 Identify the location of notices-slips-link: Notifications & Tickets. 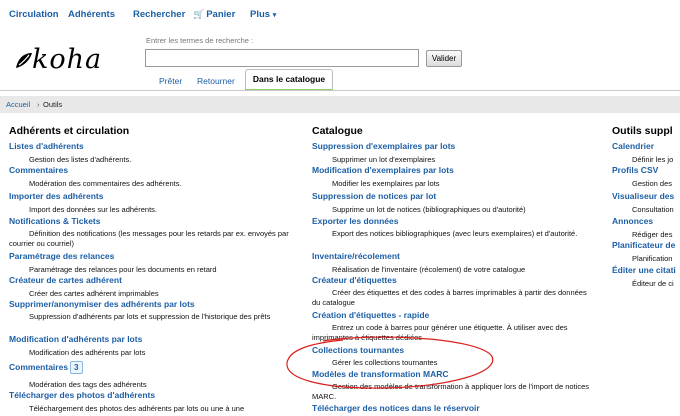
(54, 221).